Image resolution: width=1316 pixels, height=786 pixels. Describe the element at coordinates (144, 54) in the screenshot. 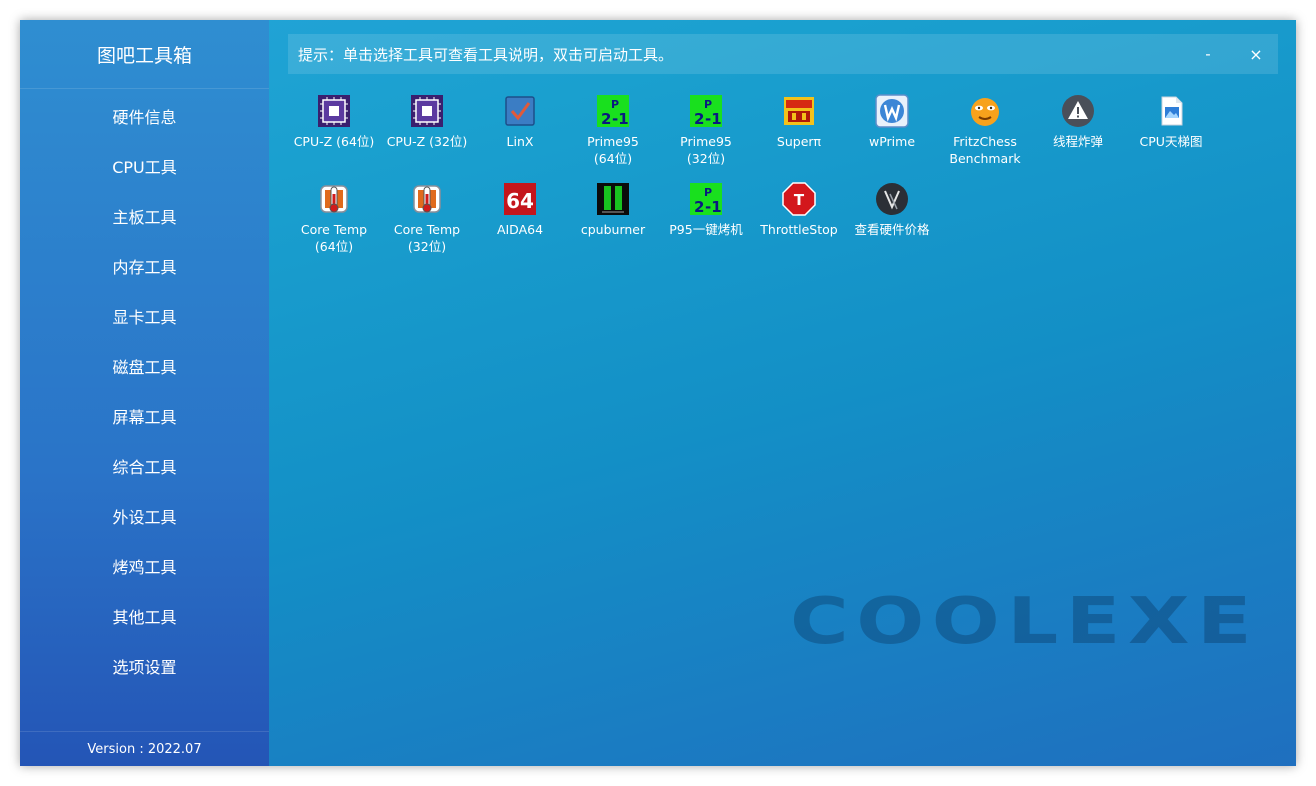

I see `app-title: 图吧工具箱` at that location.